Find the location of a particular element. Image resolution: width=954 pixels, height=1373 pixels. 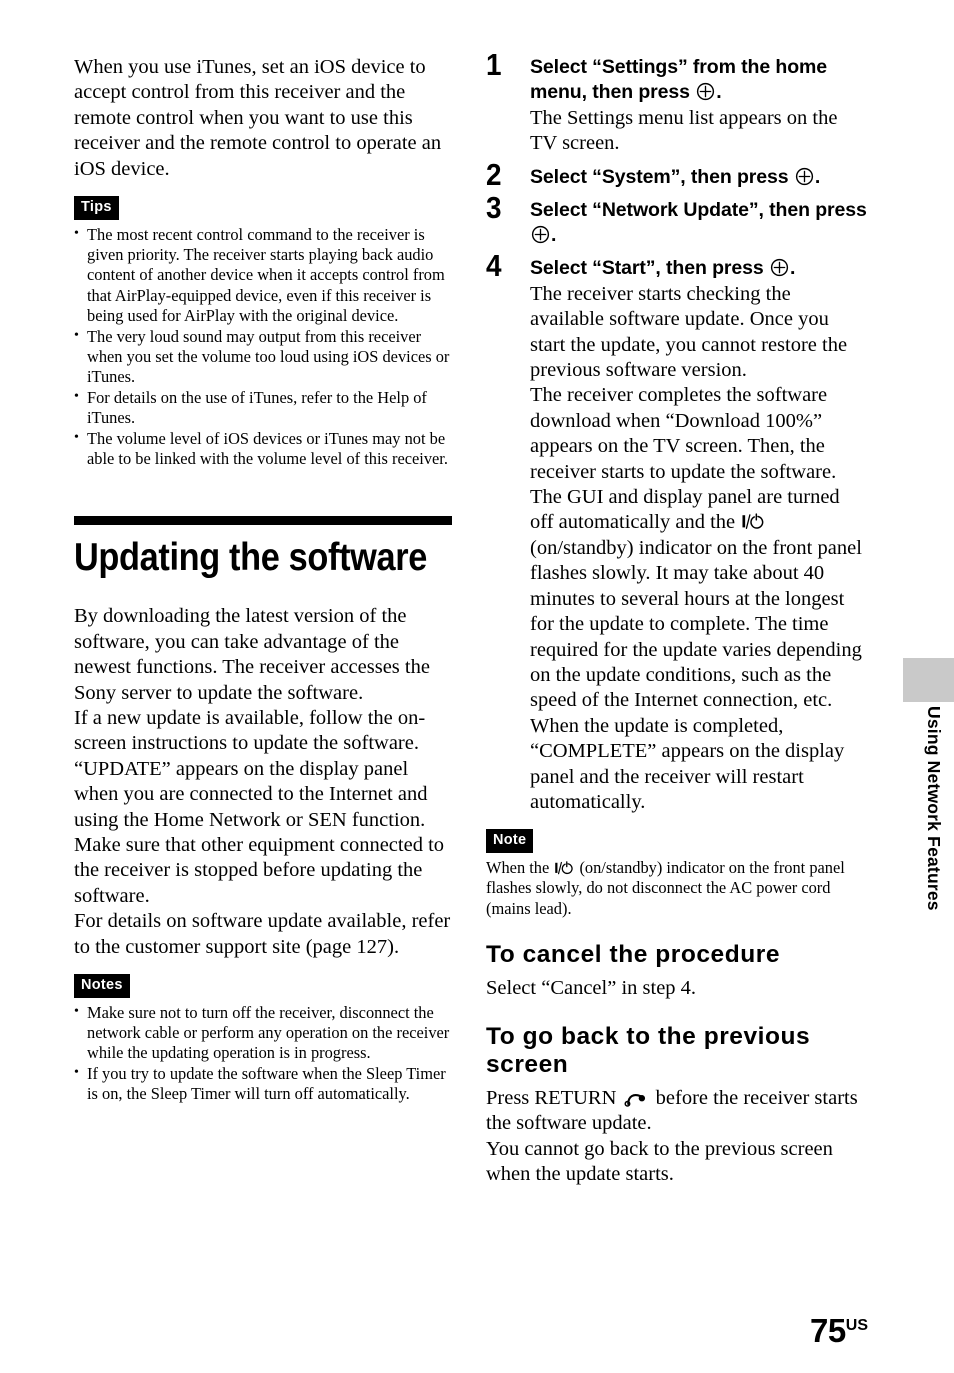

step-title: Select “Start”, then press . is located at coordinates (699, 268).